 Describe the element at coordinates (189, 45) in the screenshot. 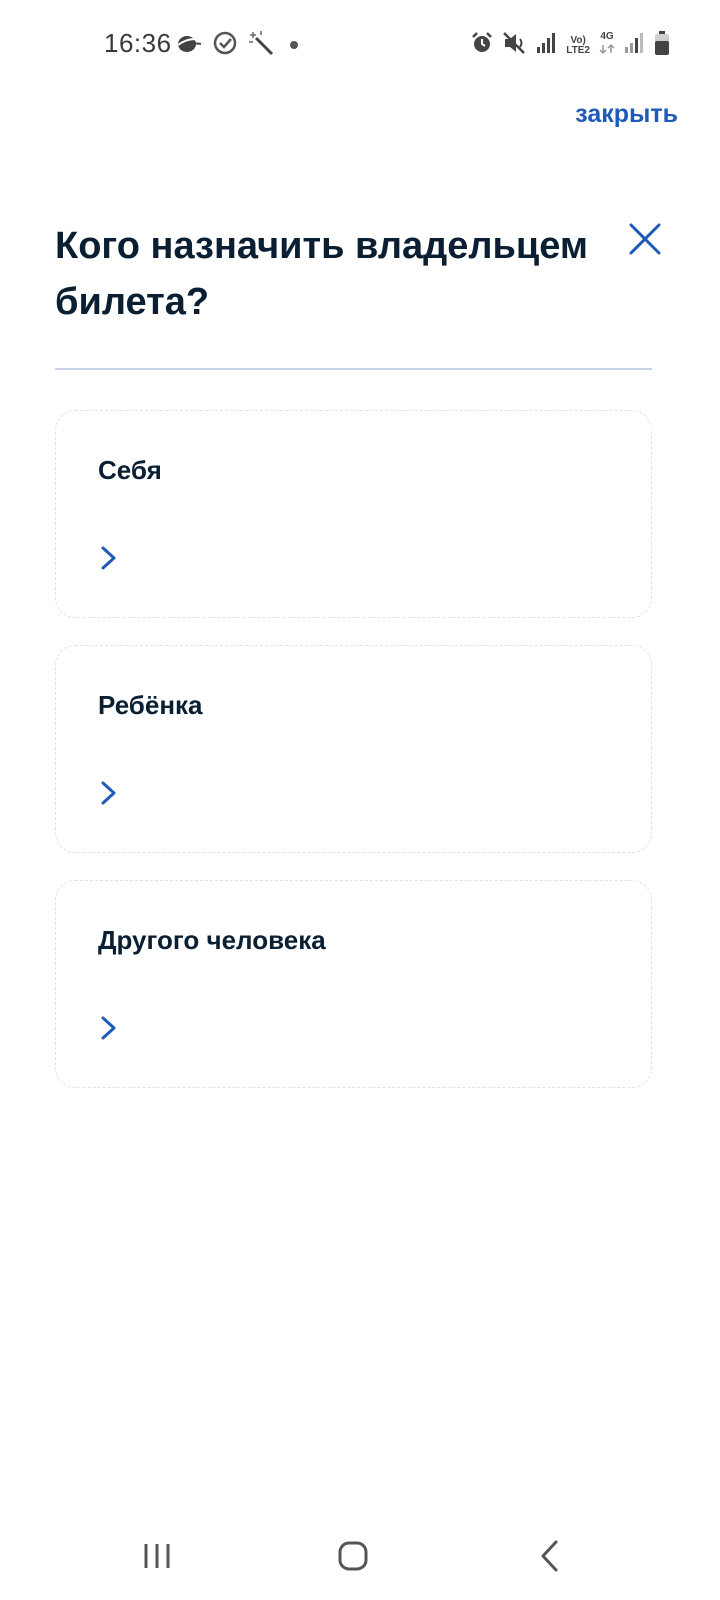

I see `weather-icon` at that location.